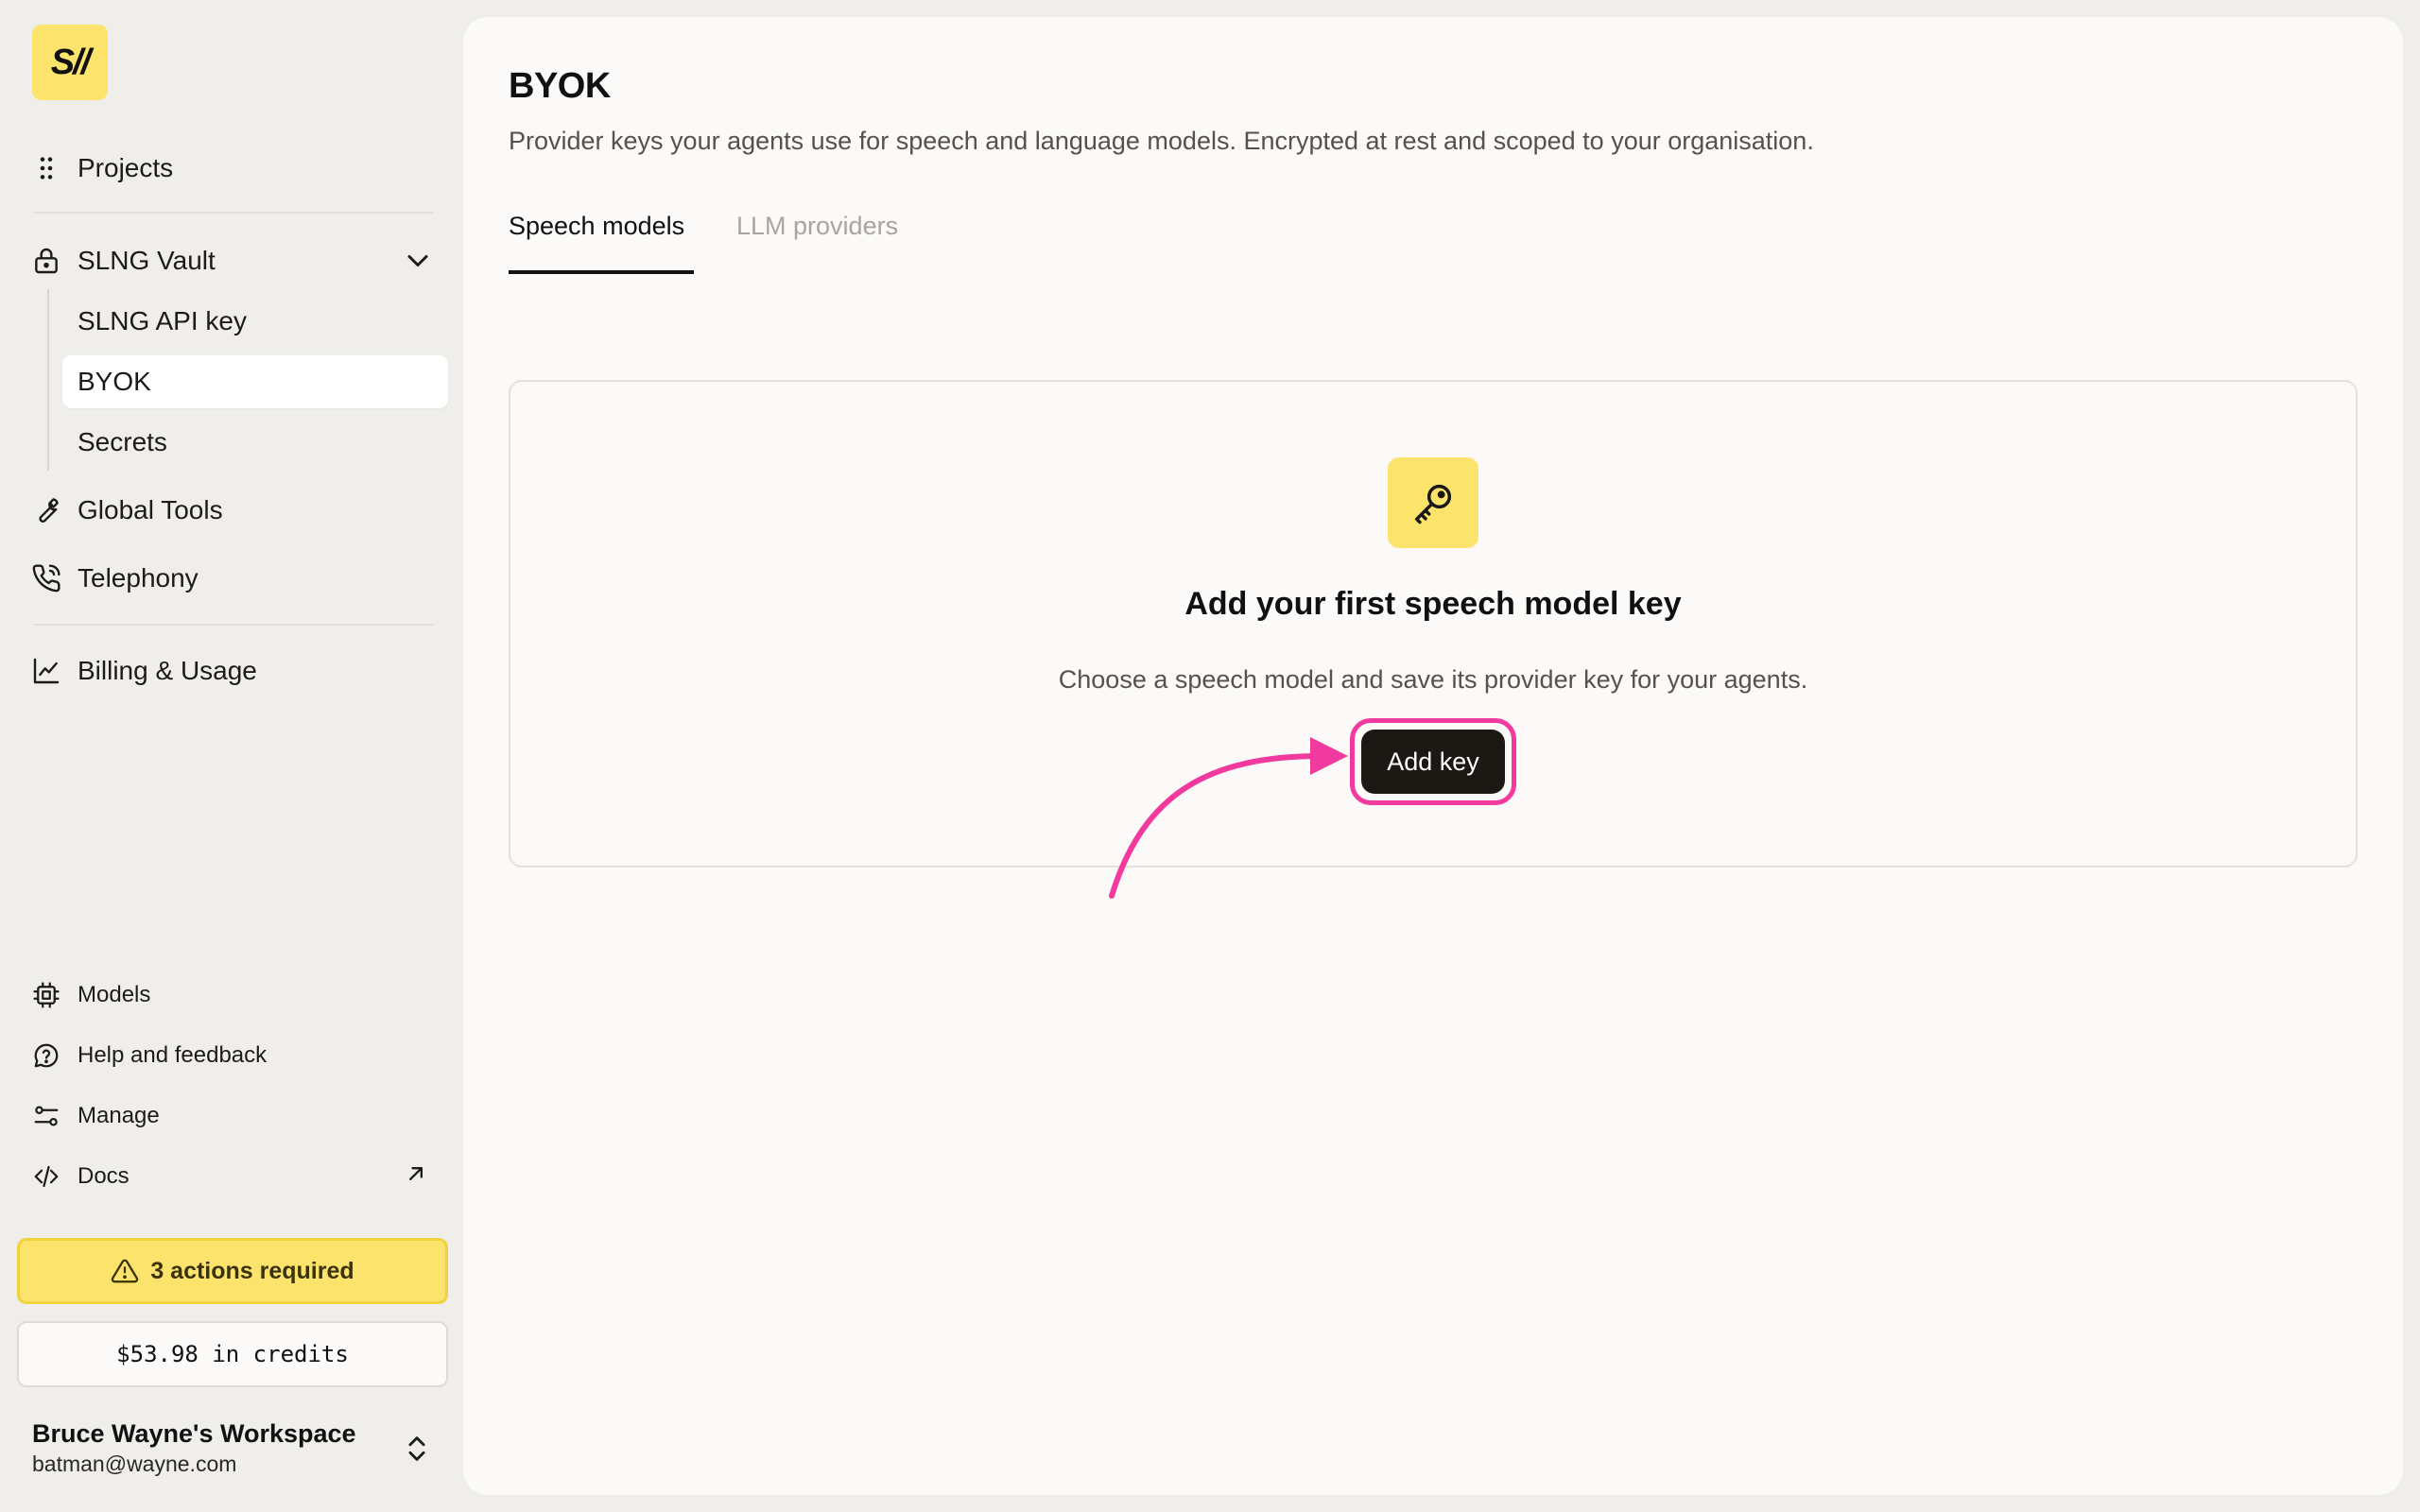 Image resolution: width=2420 pixels, height=1512 pixels. What do you see at coordinates (596, 241) in the screenshot?
I see `tab-speech-models: Speech models` at bounding box center [596, 241].